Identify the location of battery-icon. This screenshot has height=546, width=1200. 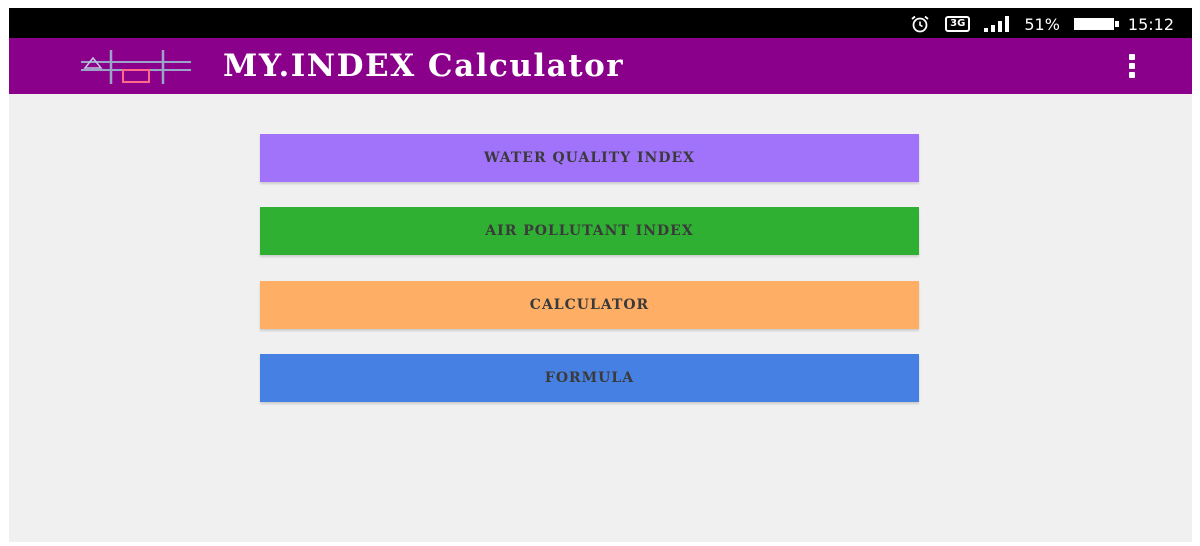
(1096, 24).